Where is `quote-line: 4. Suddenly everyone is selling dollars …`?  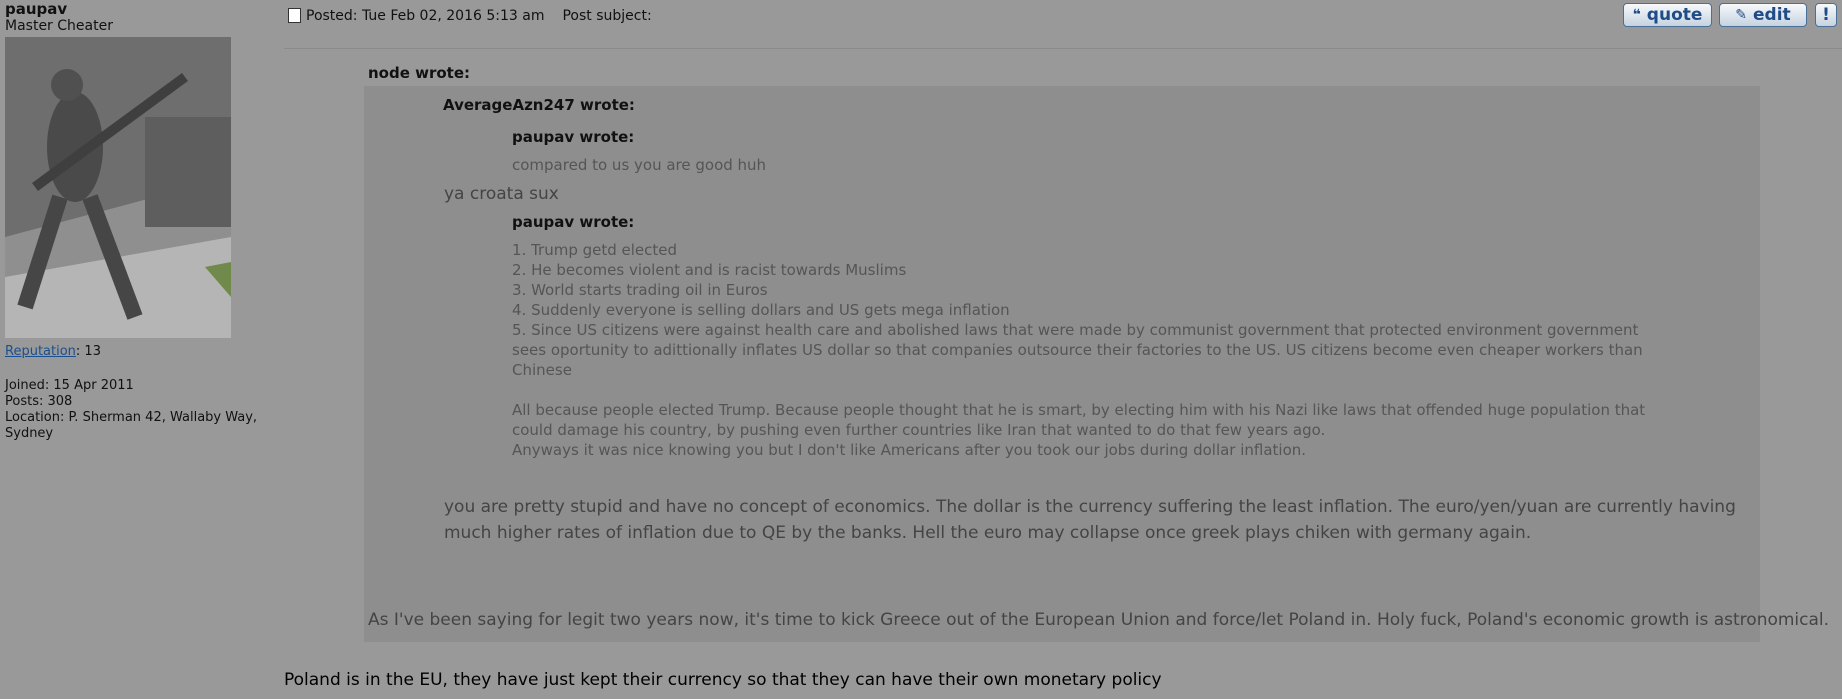 quote-line: 4. Suddenly everyone is selling dollars … is located at coordinates (761, 310).